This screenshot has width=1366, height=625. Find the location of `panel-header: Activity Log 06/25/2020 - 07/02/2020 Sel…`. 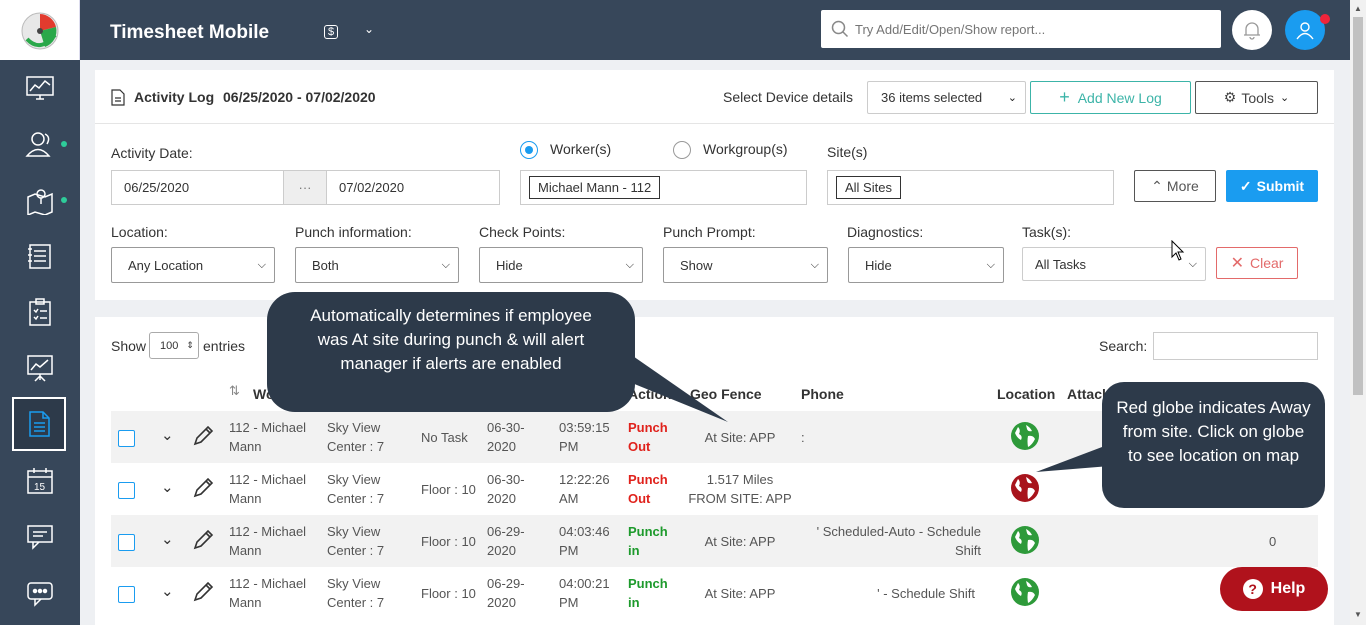

panel-header: Activity Log 06/25/2020 - 07/02/2020 Sel… is located at coordinates (714, 97).